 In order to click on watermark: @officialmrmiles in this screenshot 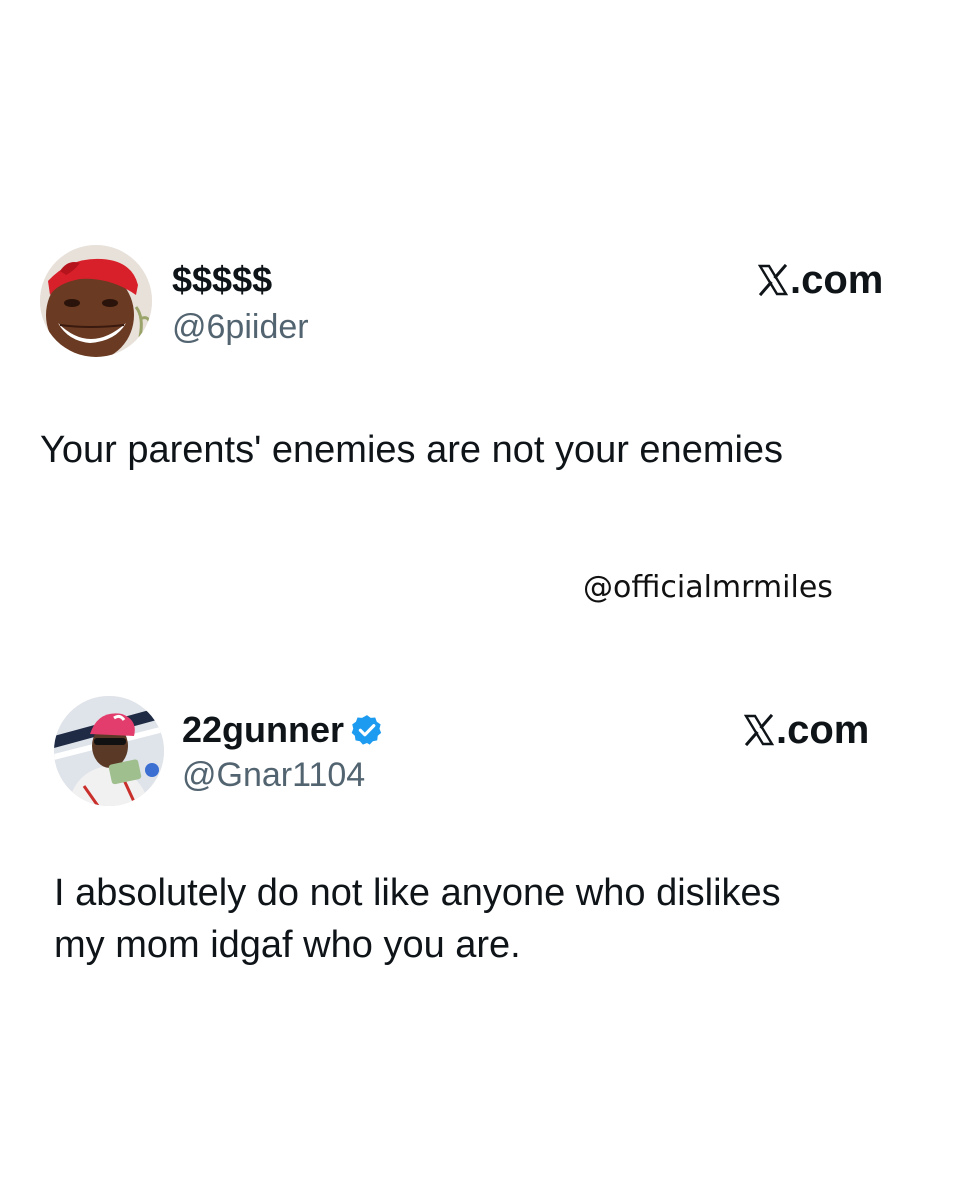, I will do `click(708, 587)`.